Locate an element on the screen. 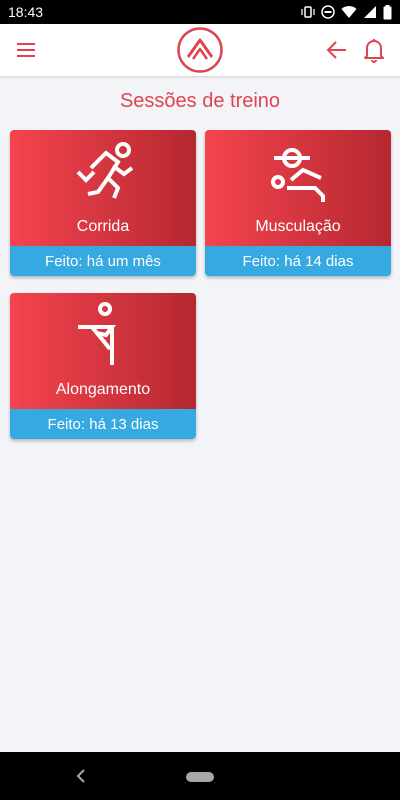 The height and width of the screenshot is (800, 400). card-status: Feito: há 13 dias is located at coordinates (103, 424).